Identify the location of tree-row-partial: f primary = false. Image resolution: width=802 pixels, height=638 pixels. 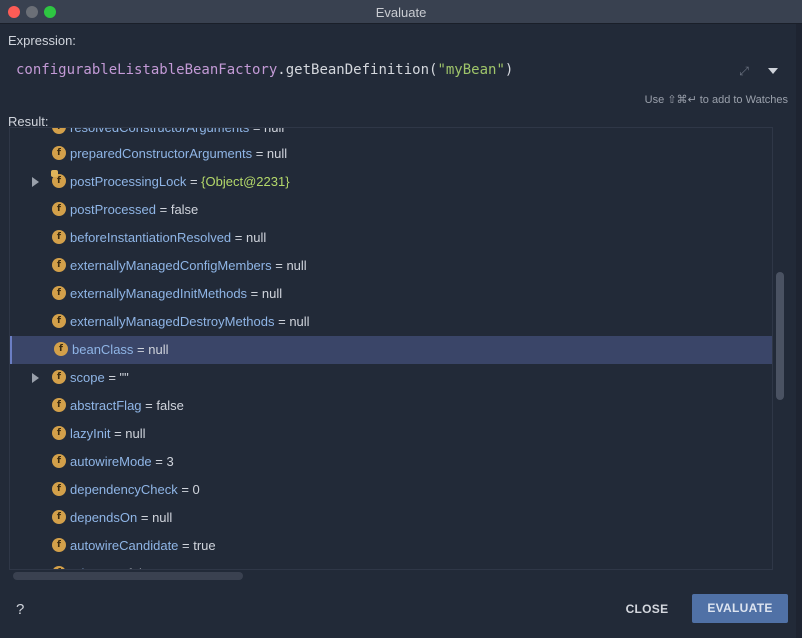
(391, 564).